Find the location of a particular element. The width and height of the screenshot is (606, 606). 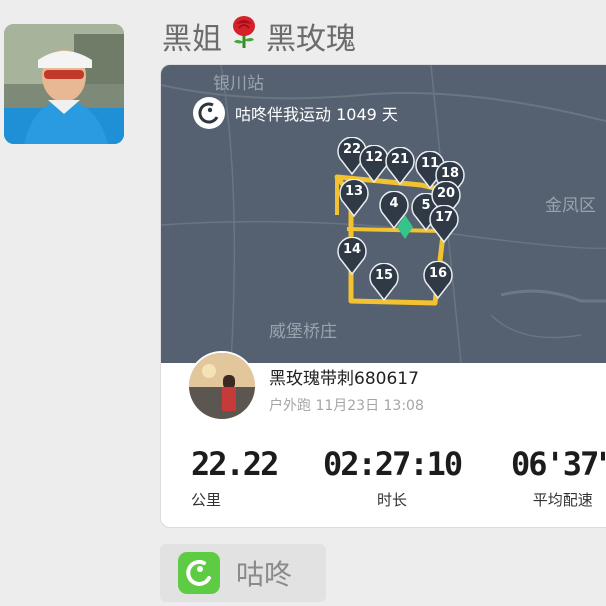

stat-duration: 02:27:10 时长 is located at coordinates (393, 477).